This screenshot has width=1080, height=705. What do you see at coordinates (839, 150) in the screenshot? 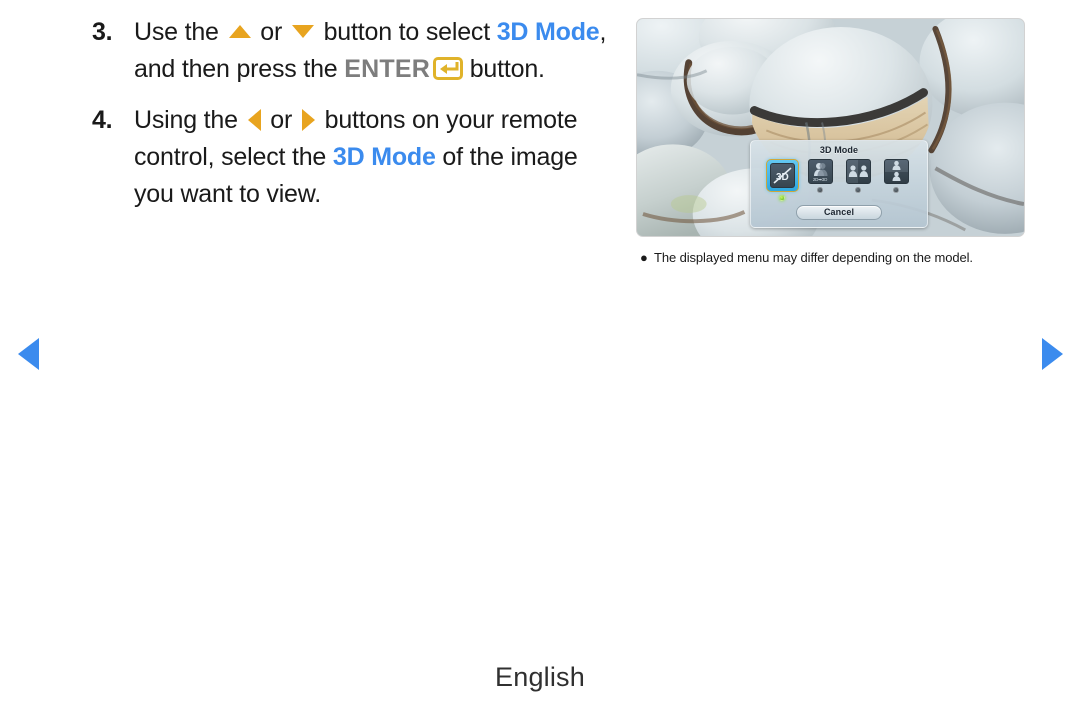
I see `osd-title: 3D Mode` at bounding box center [839, 150].